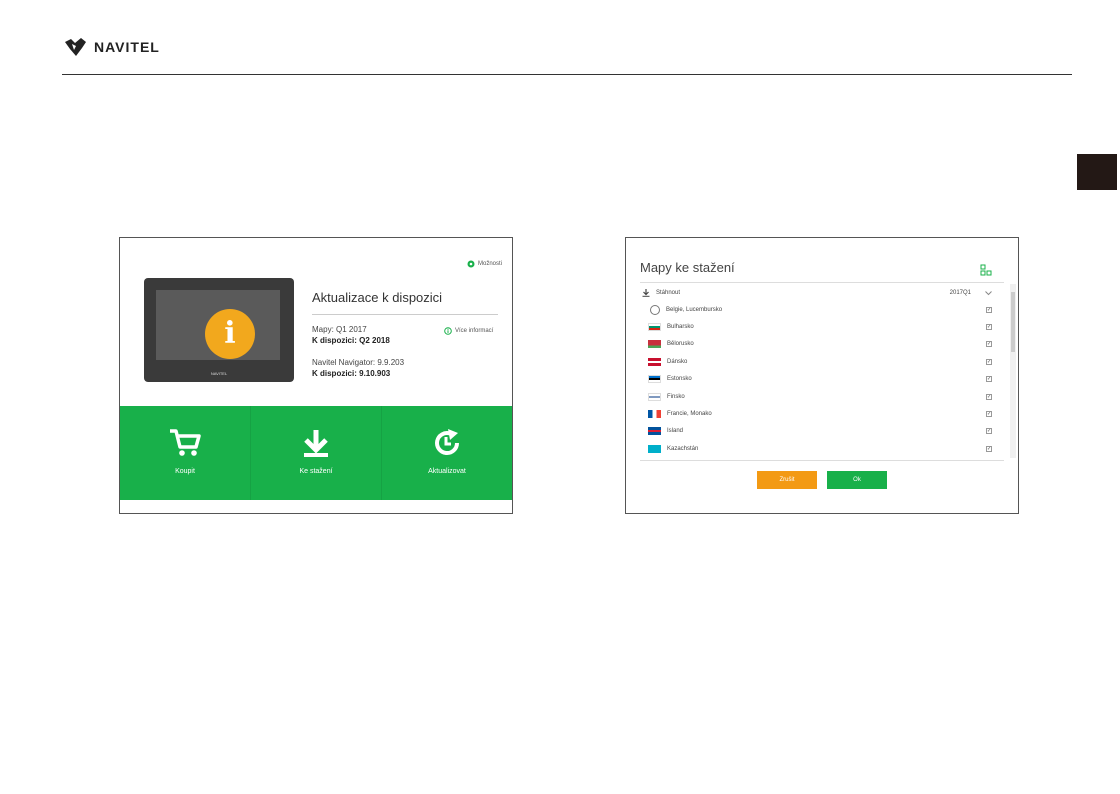 The image size is (1120, 794). Describe the element at coordinates (675, 431) in the screenshot. I see `item-label: Island` at that location.